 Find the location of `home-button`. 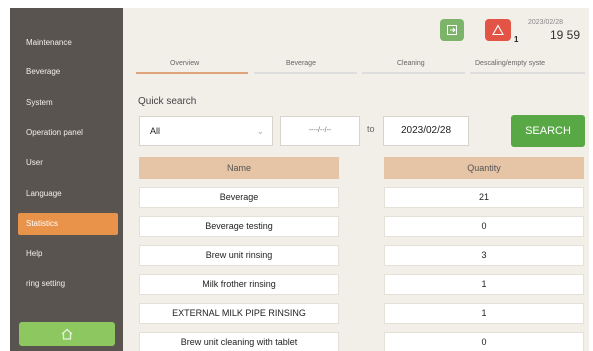

home-button is located at coordinates (67, 334).